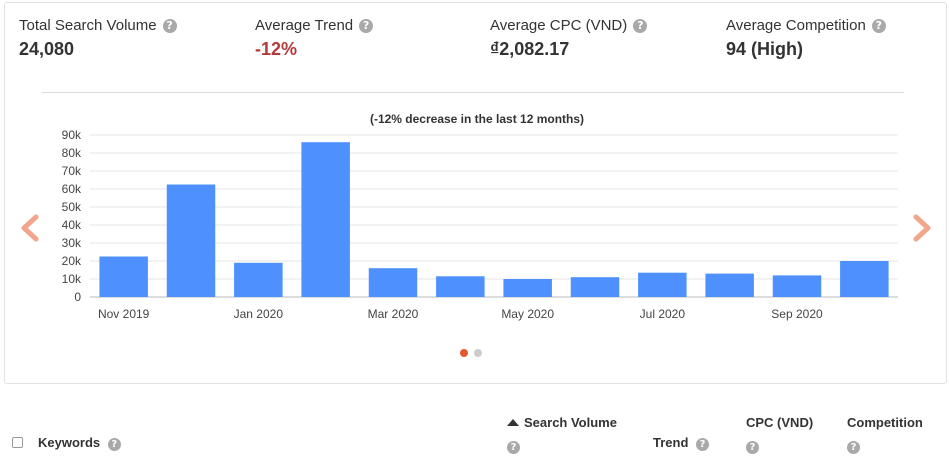  What do you see at coordinates (72, 207) in the screenshot?
I see `y-tick-label: 50k` at bounding box center [72, 207].